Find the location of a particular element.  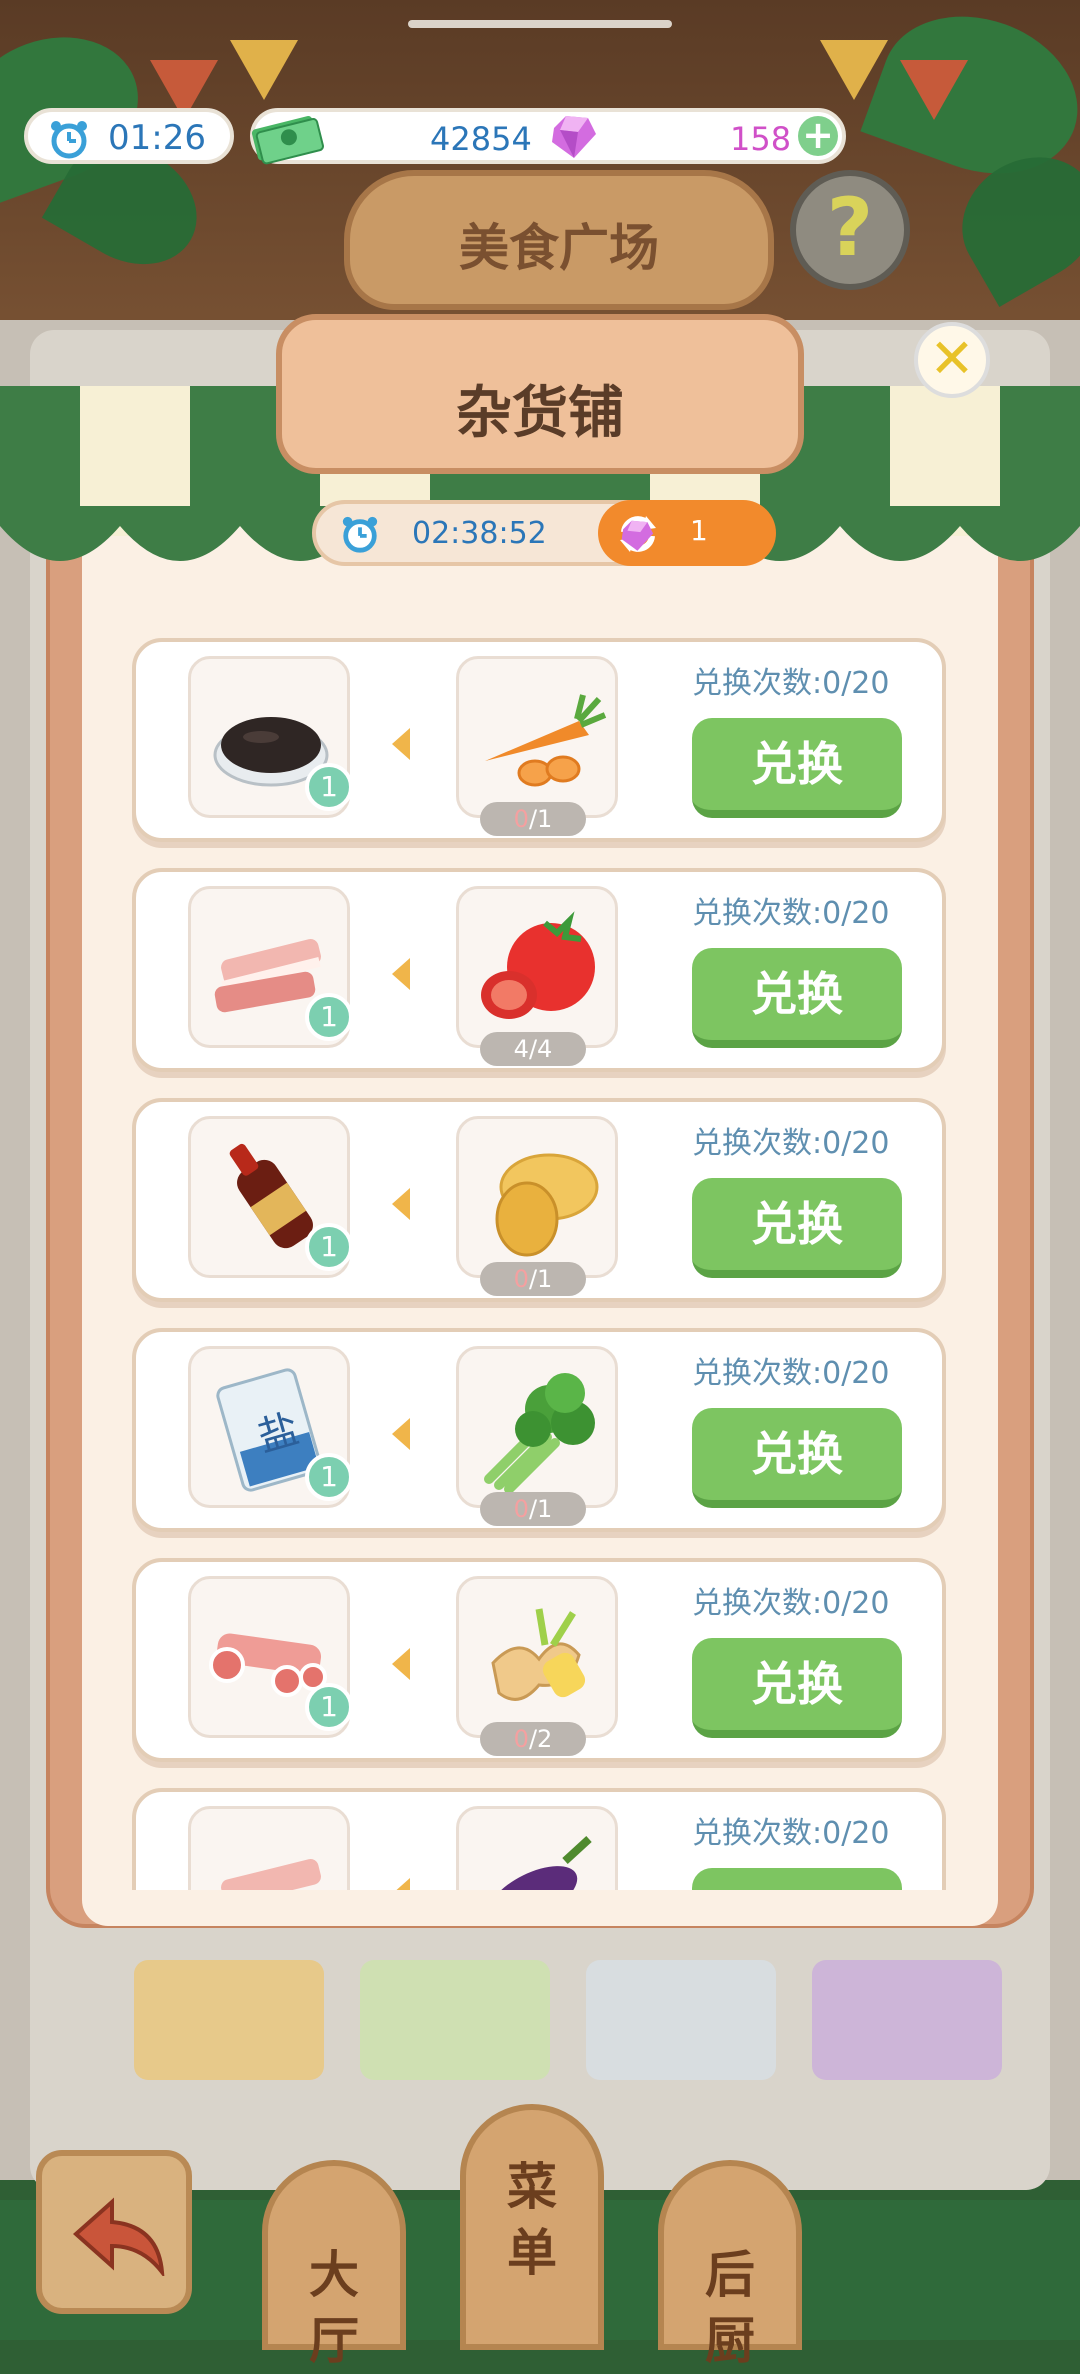

tomato-icon is located at coordinates (538, 965).